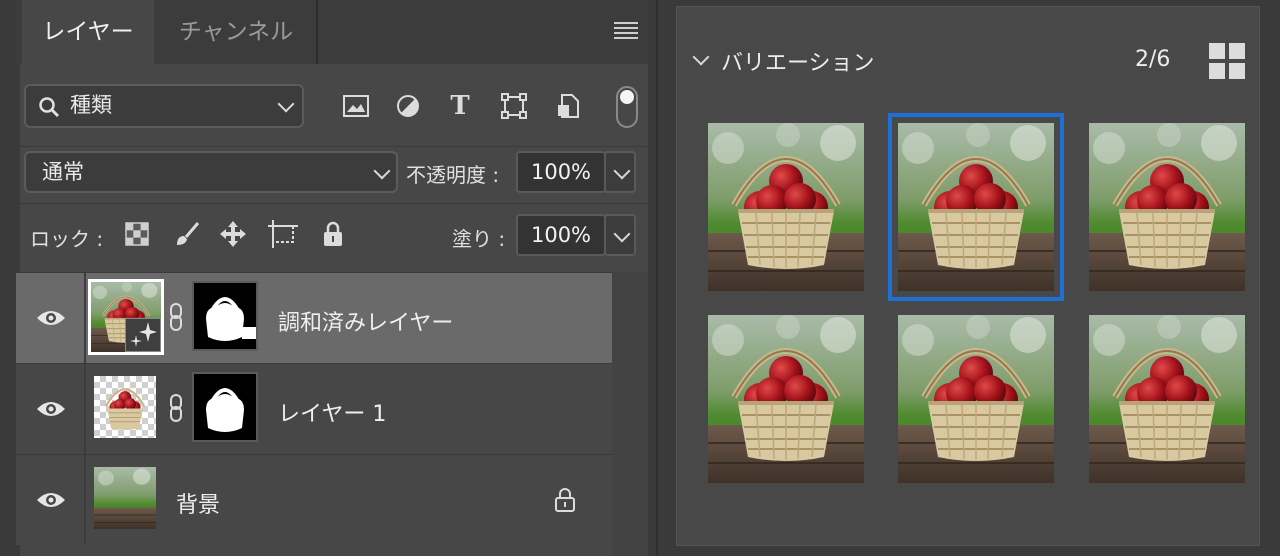 The width and height of the screenshot is (1280, 556). What do you see at coordinates (332, 32) in the screenshot?
I see `tab-bar: レイヤー チャンネル` at bounding box center [332, 32].